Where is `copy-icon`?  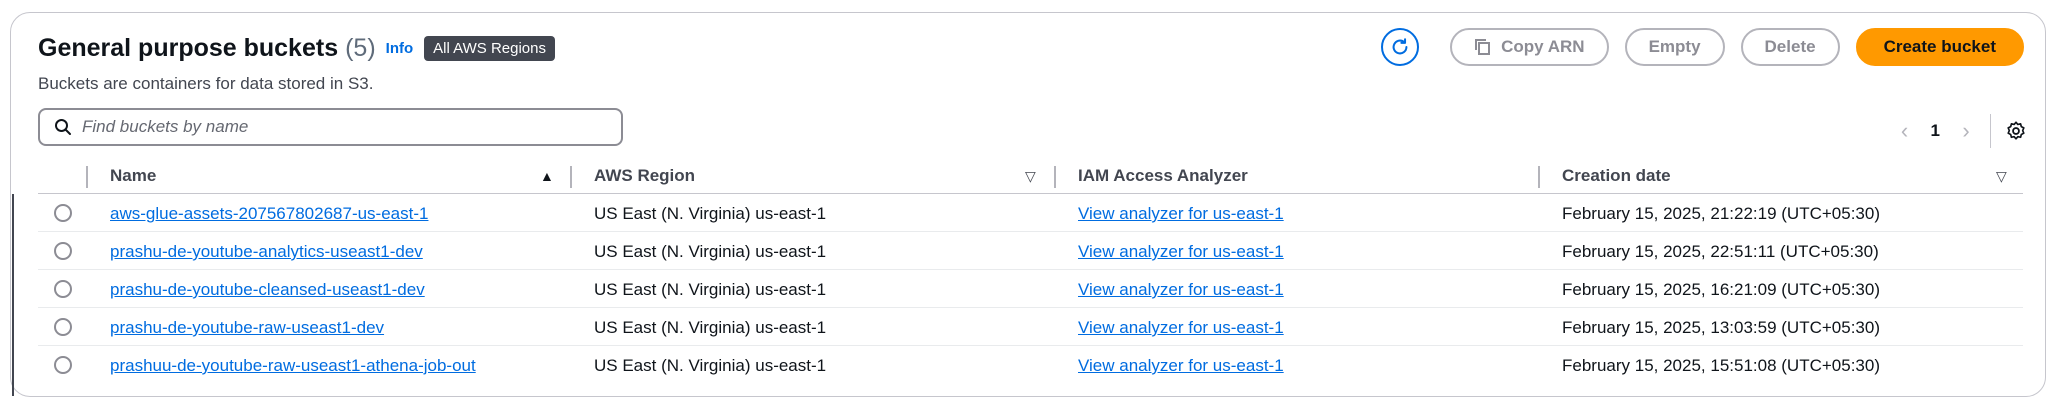
copy-icon is located at coordinates (1483, 47).